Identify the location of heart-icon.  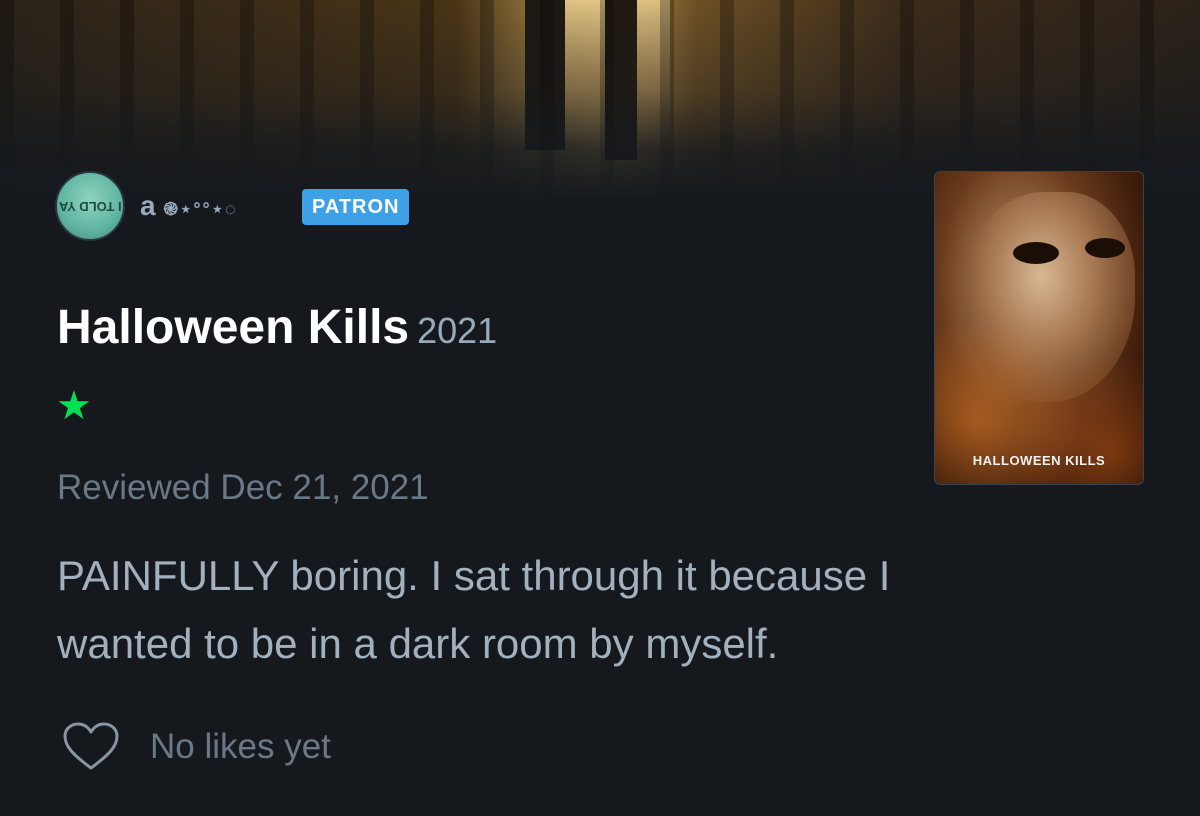
(91, 747).